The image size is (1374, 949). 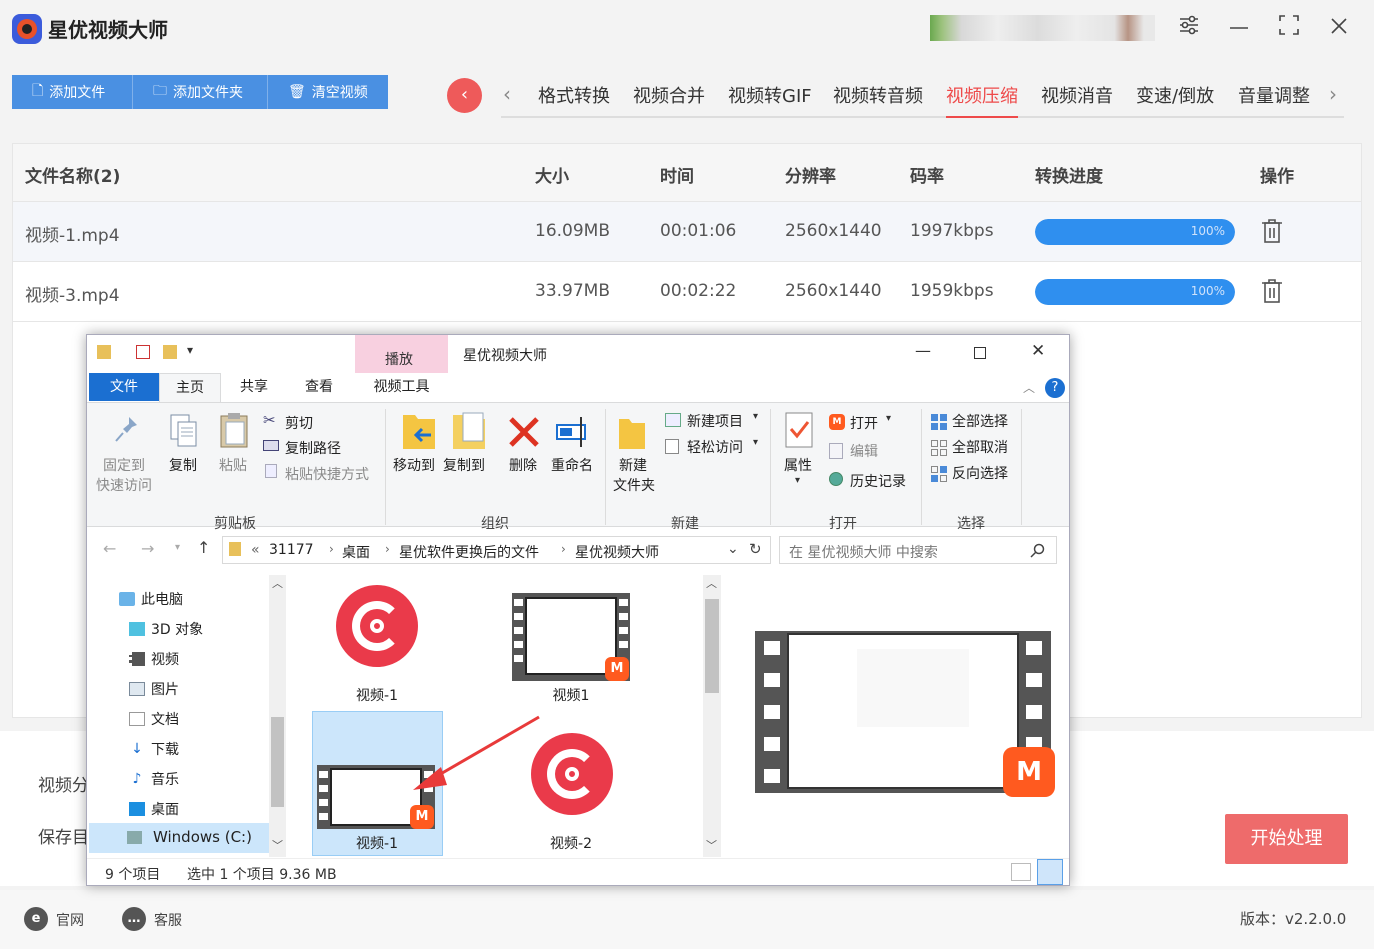 What do you see at coordinates (864, 423) in the screenshot?
I see `open-label: 打开` at bounding box center [864, 423].